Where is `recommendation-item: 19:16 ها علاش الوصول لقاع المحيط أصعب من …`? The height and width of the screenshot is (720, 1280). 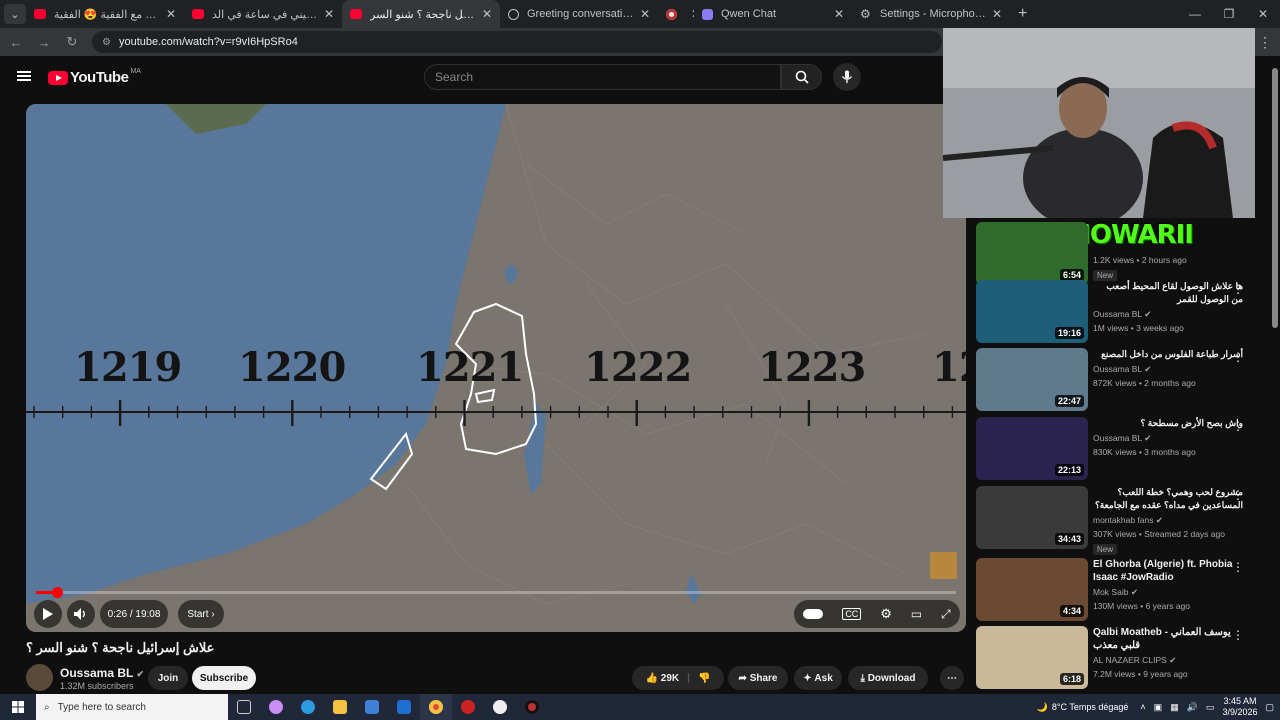
recommendation-item: 19:16 ها علاش الوصول لقاع المحيط أصعب من … is located at coordinates (1124, 312).